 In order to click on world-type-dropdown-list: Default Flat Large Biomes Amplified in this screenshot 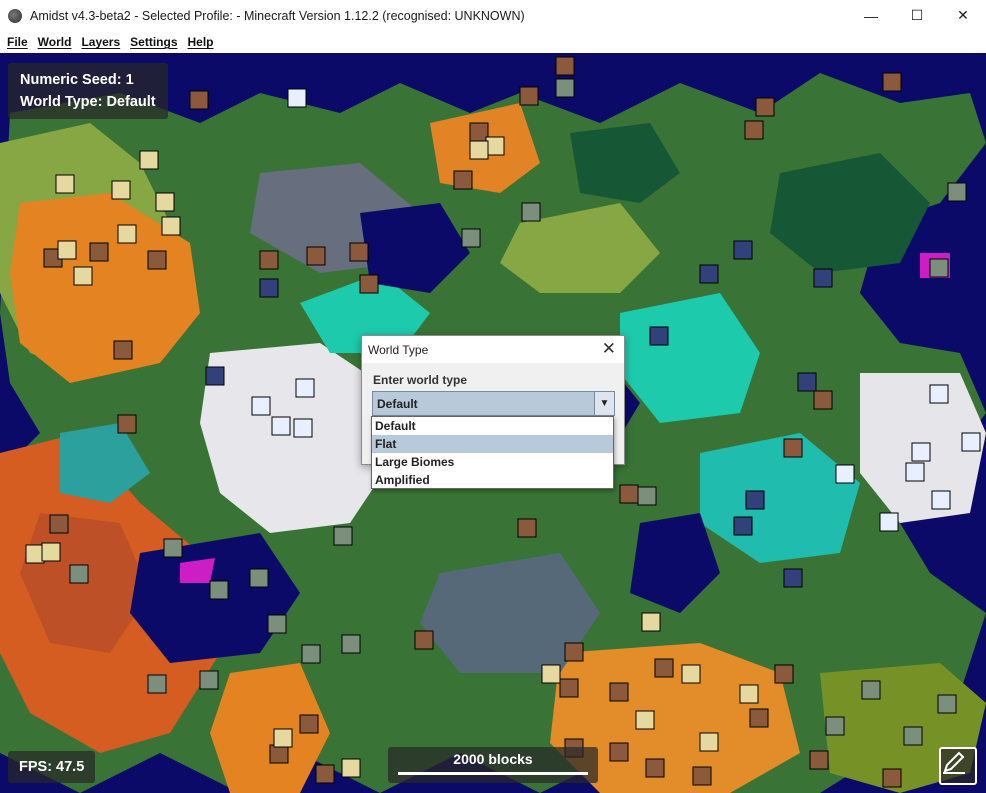, I will do `click(492, 452)`.